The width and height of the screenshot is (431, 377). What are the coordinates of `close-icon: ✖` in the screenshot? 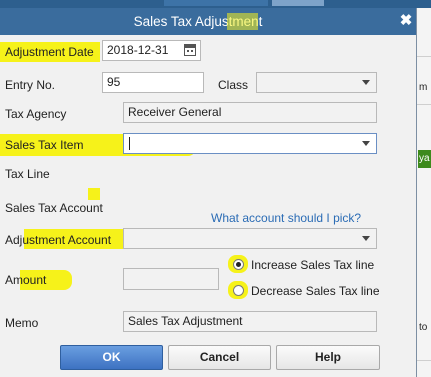 It's located at (406, 21).